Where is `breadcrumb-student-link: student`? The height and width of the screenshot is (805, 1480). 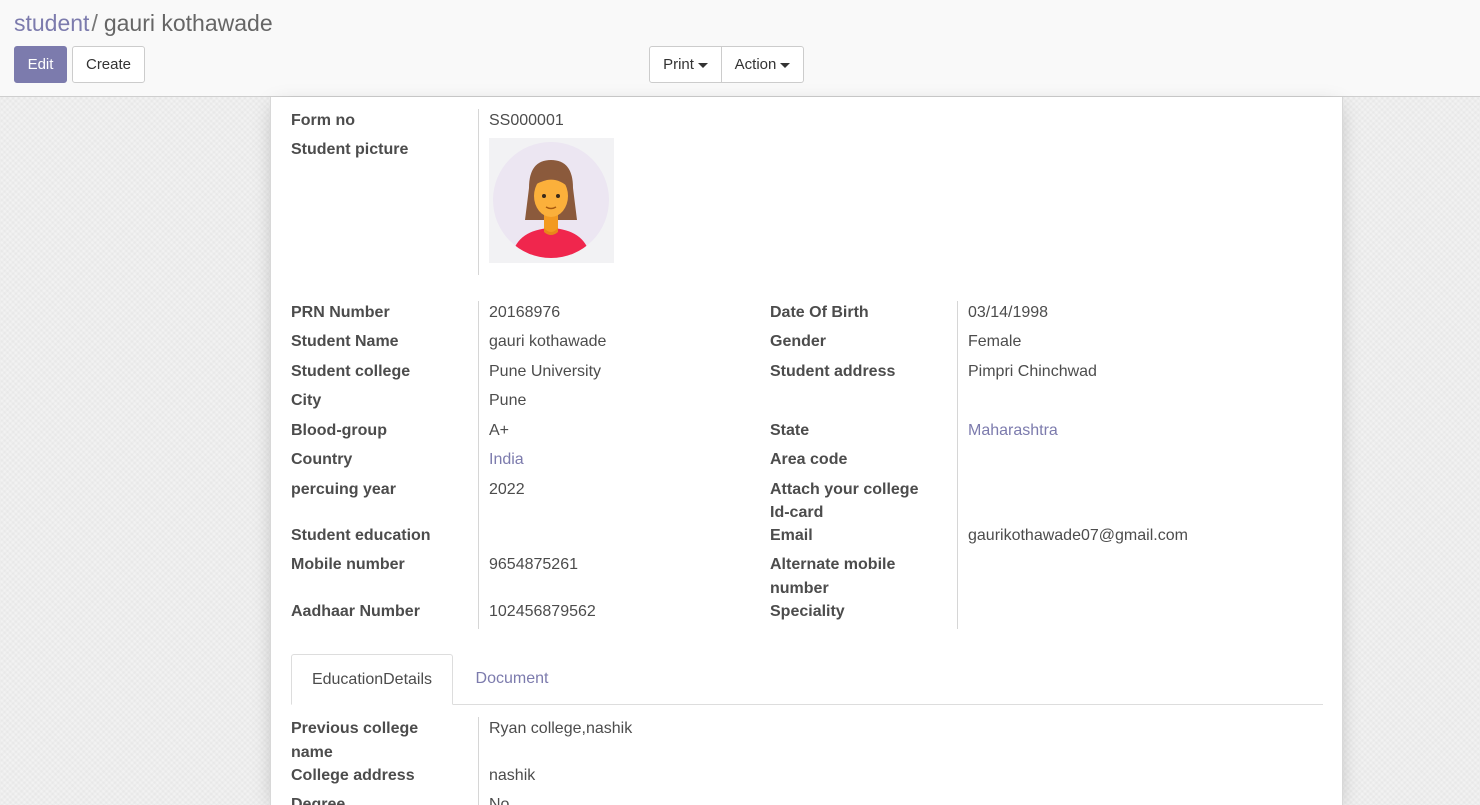 breadcrumb-student-link: student is located at coordinates (51, 23).